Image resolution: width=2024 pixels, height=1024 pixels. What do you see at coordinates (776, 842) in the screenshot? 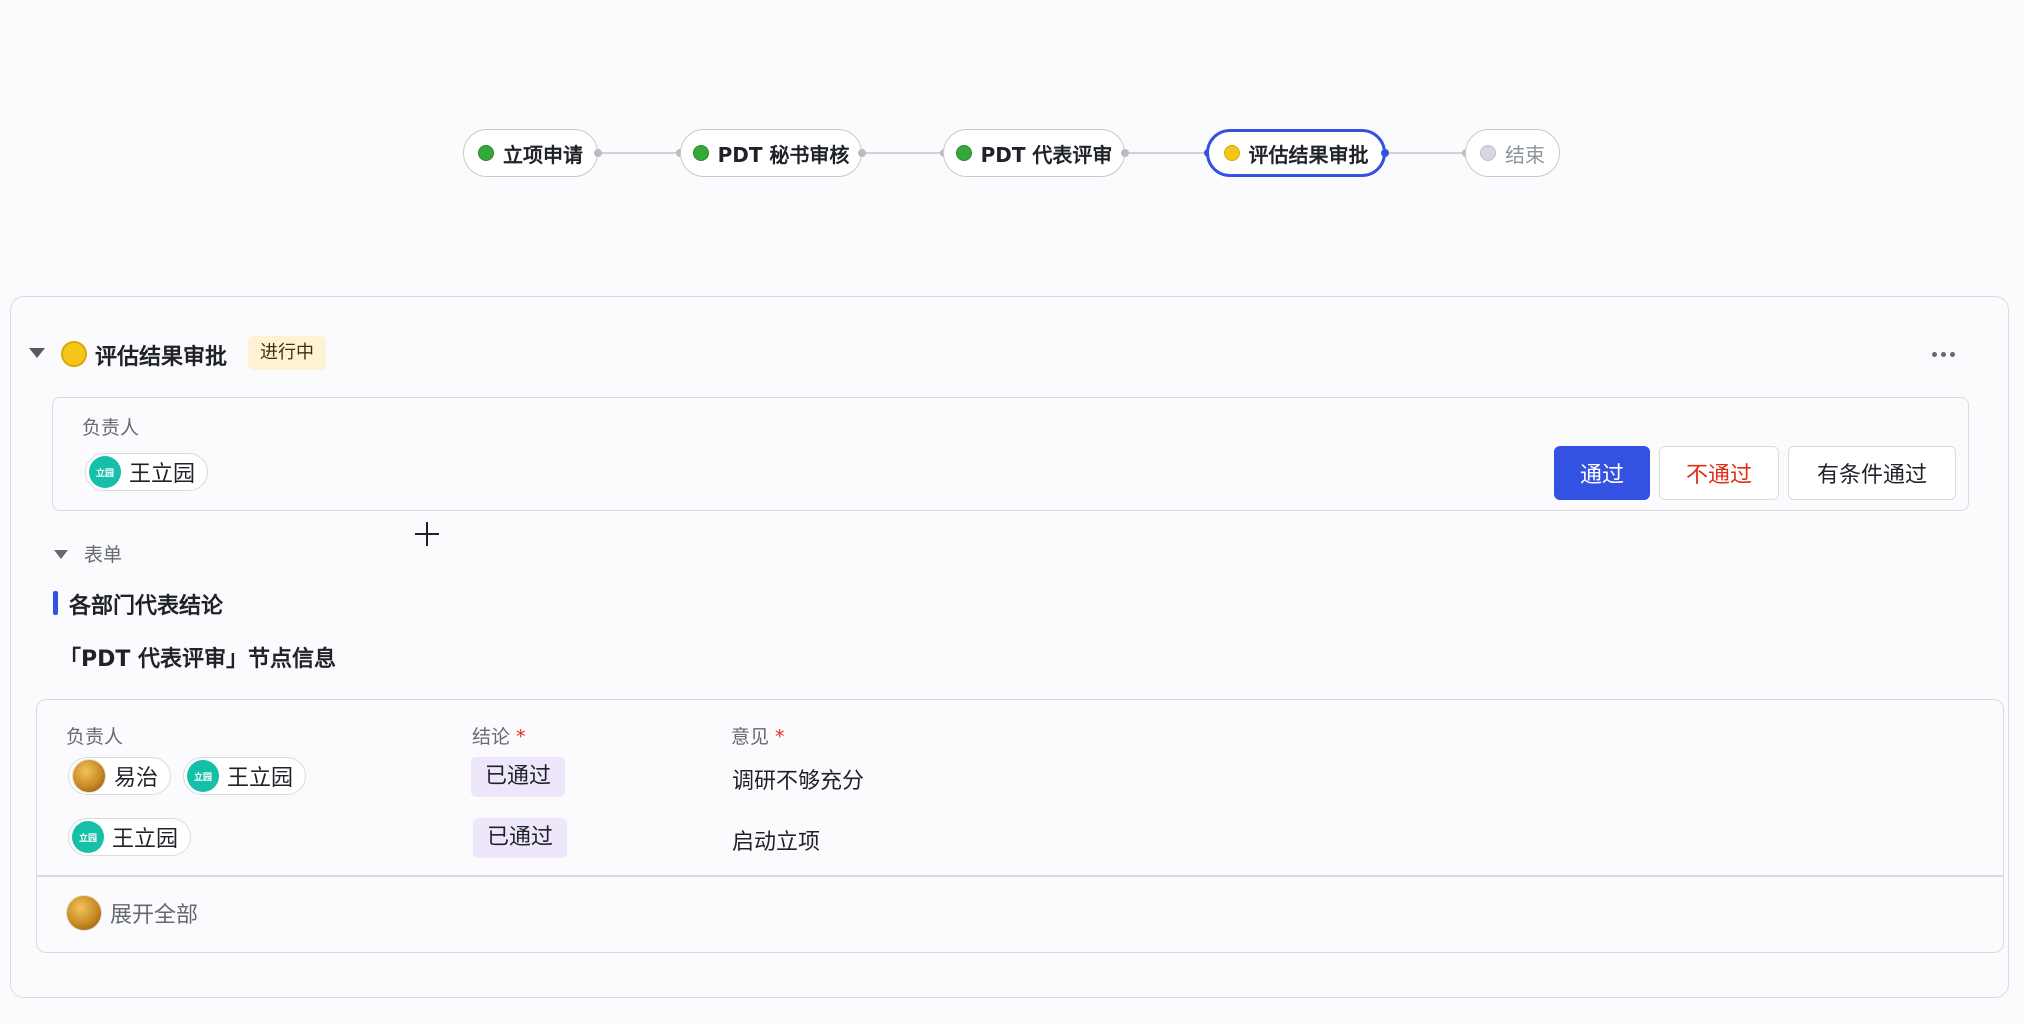
I see `opinion-text: 启动立项` at bounding box center [776, 842].